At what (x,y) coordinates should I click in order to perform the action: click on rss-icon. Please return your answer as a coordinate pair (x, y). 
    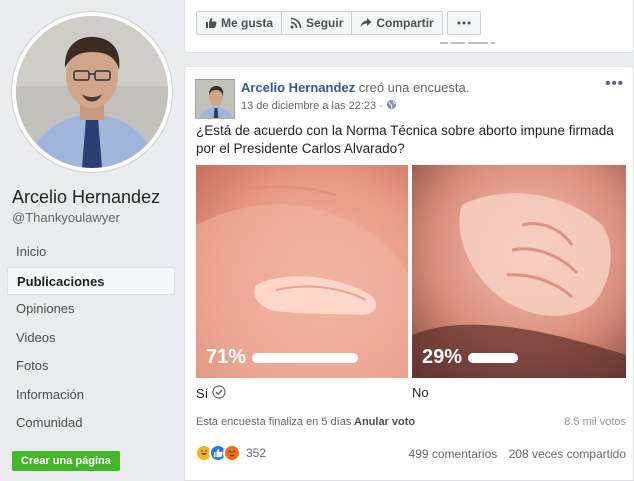
    Looking at the image, I should click on (296, 23).